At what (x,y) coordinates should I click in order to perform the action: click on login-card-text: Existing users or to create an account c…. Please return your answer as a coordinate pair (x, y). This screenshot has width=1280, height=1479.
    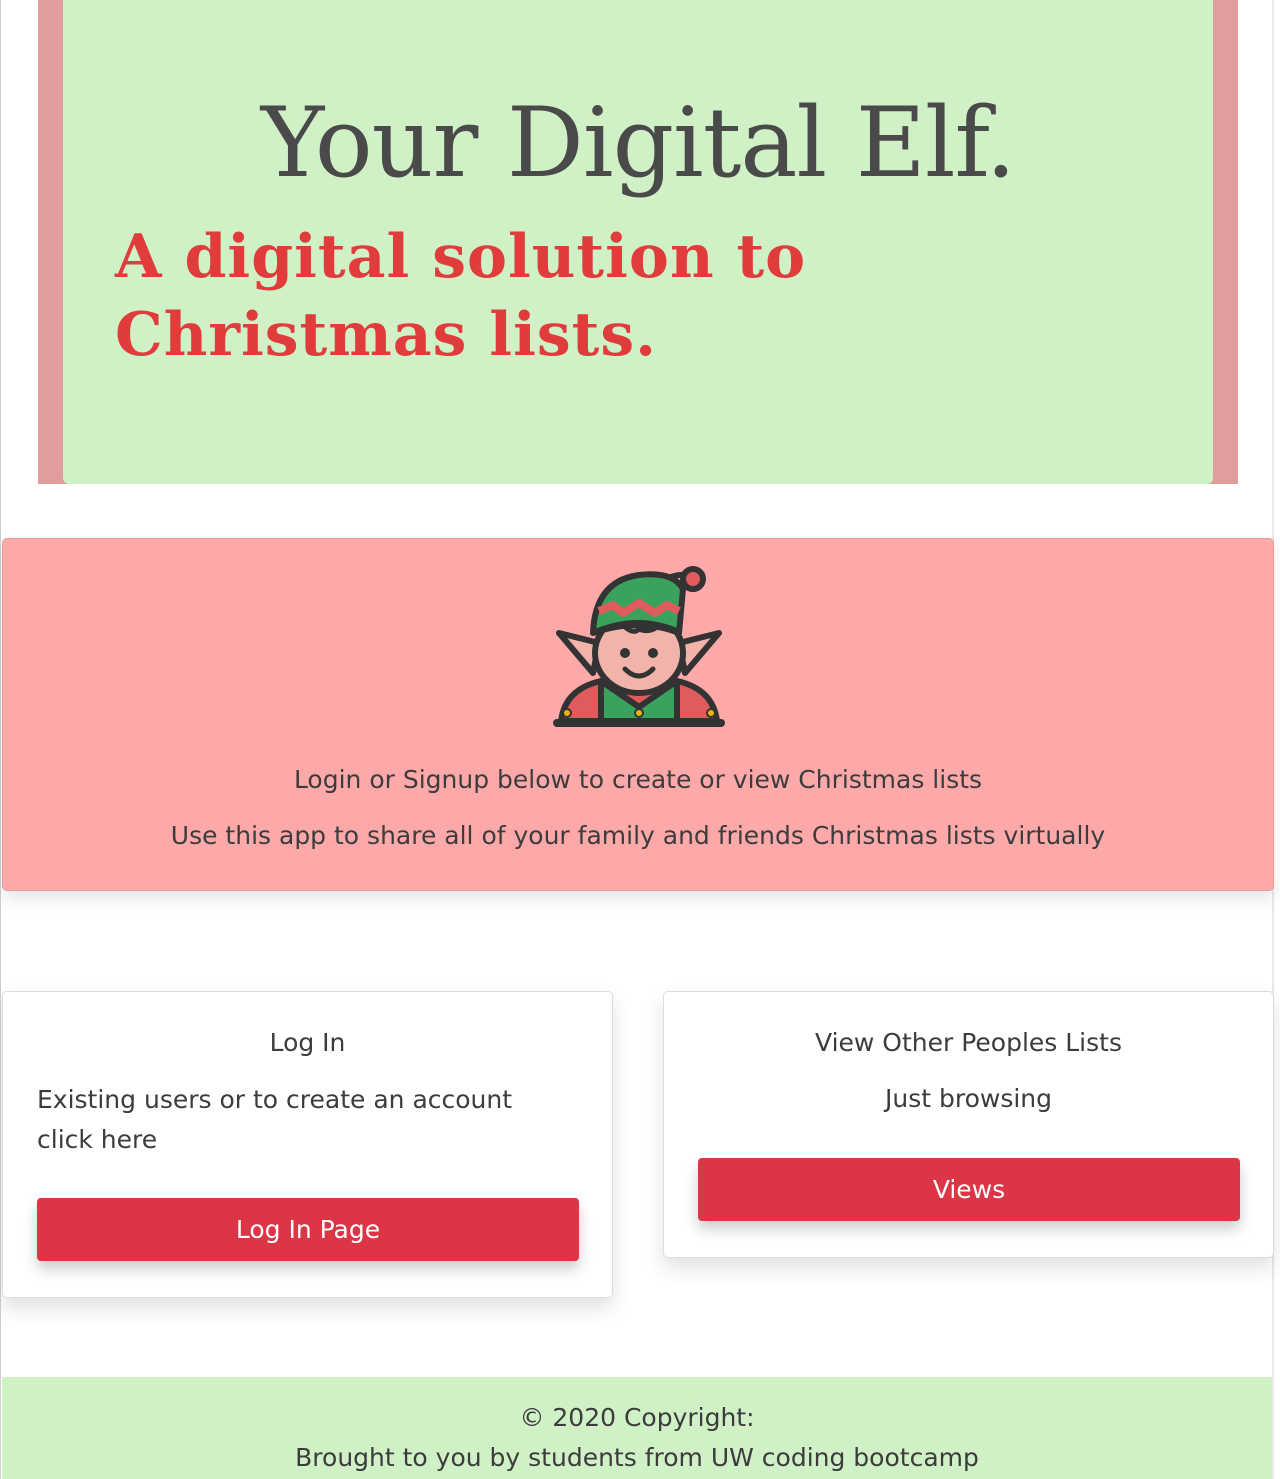
    Looking at the image, I should click on (275, 1119).